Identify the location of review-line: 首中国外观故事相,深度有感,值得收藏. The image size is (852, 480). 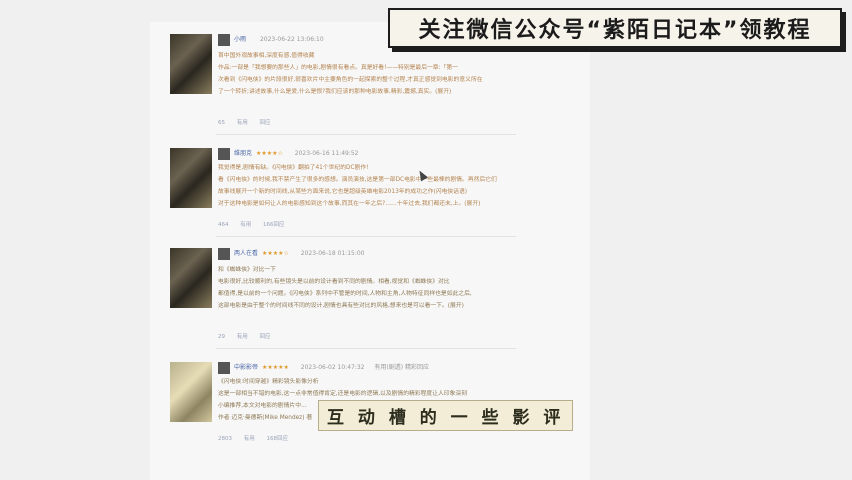
(266, 56).